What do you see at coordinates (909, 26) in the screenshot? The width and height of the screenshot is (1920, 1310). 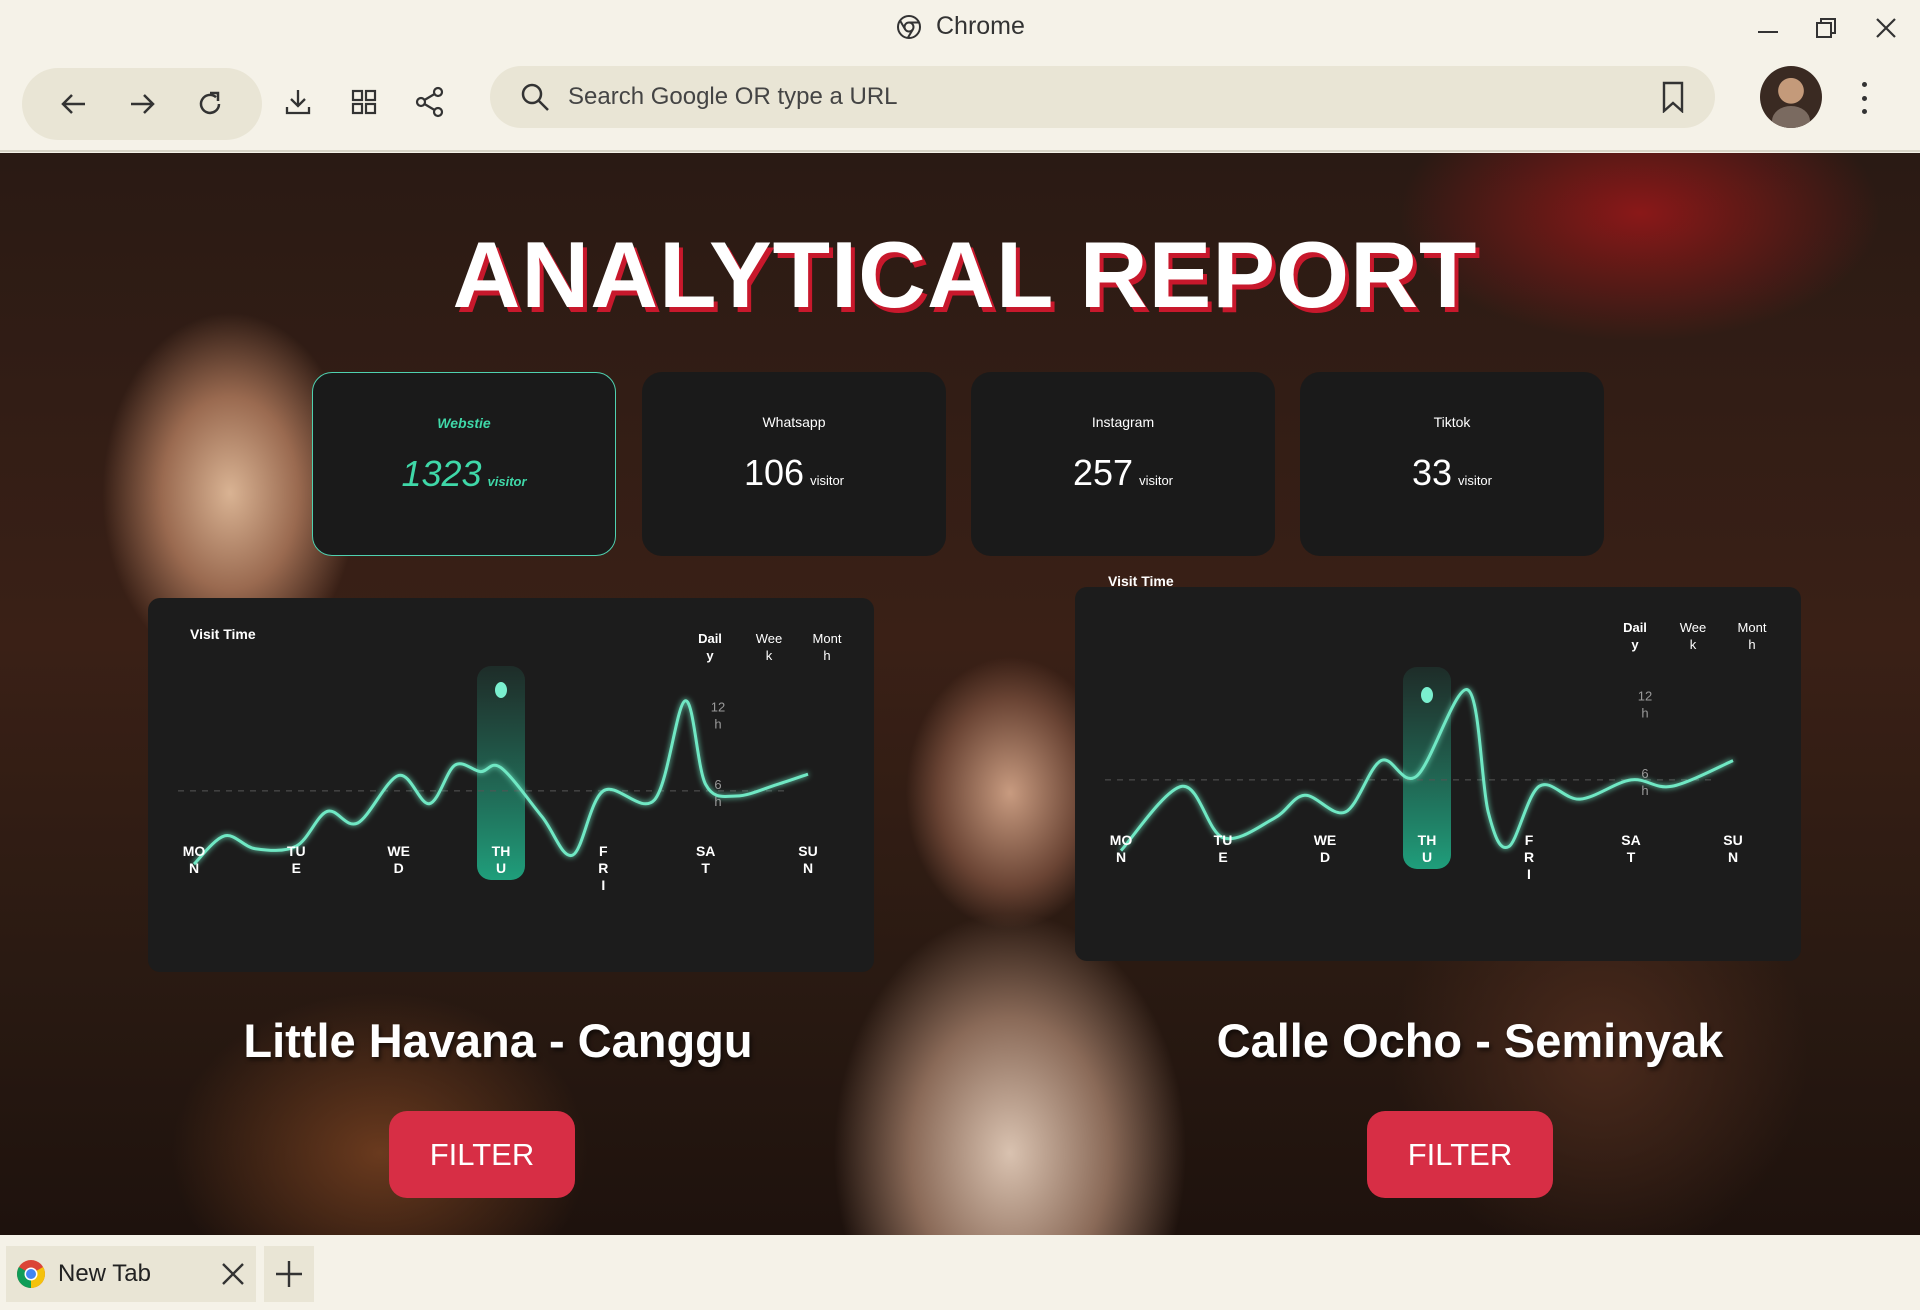 I see `chrome-icon` at bounding box center [909, 26].